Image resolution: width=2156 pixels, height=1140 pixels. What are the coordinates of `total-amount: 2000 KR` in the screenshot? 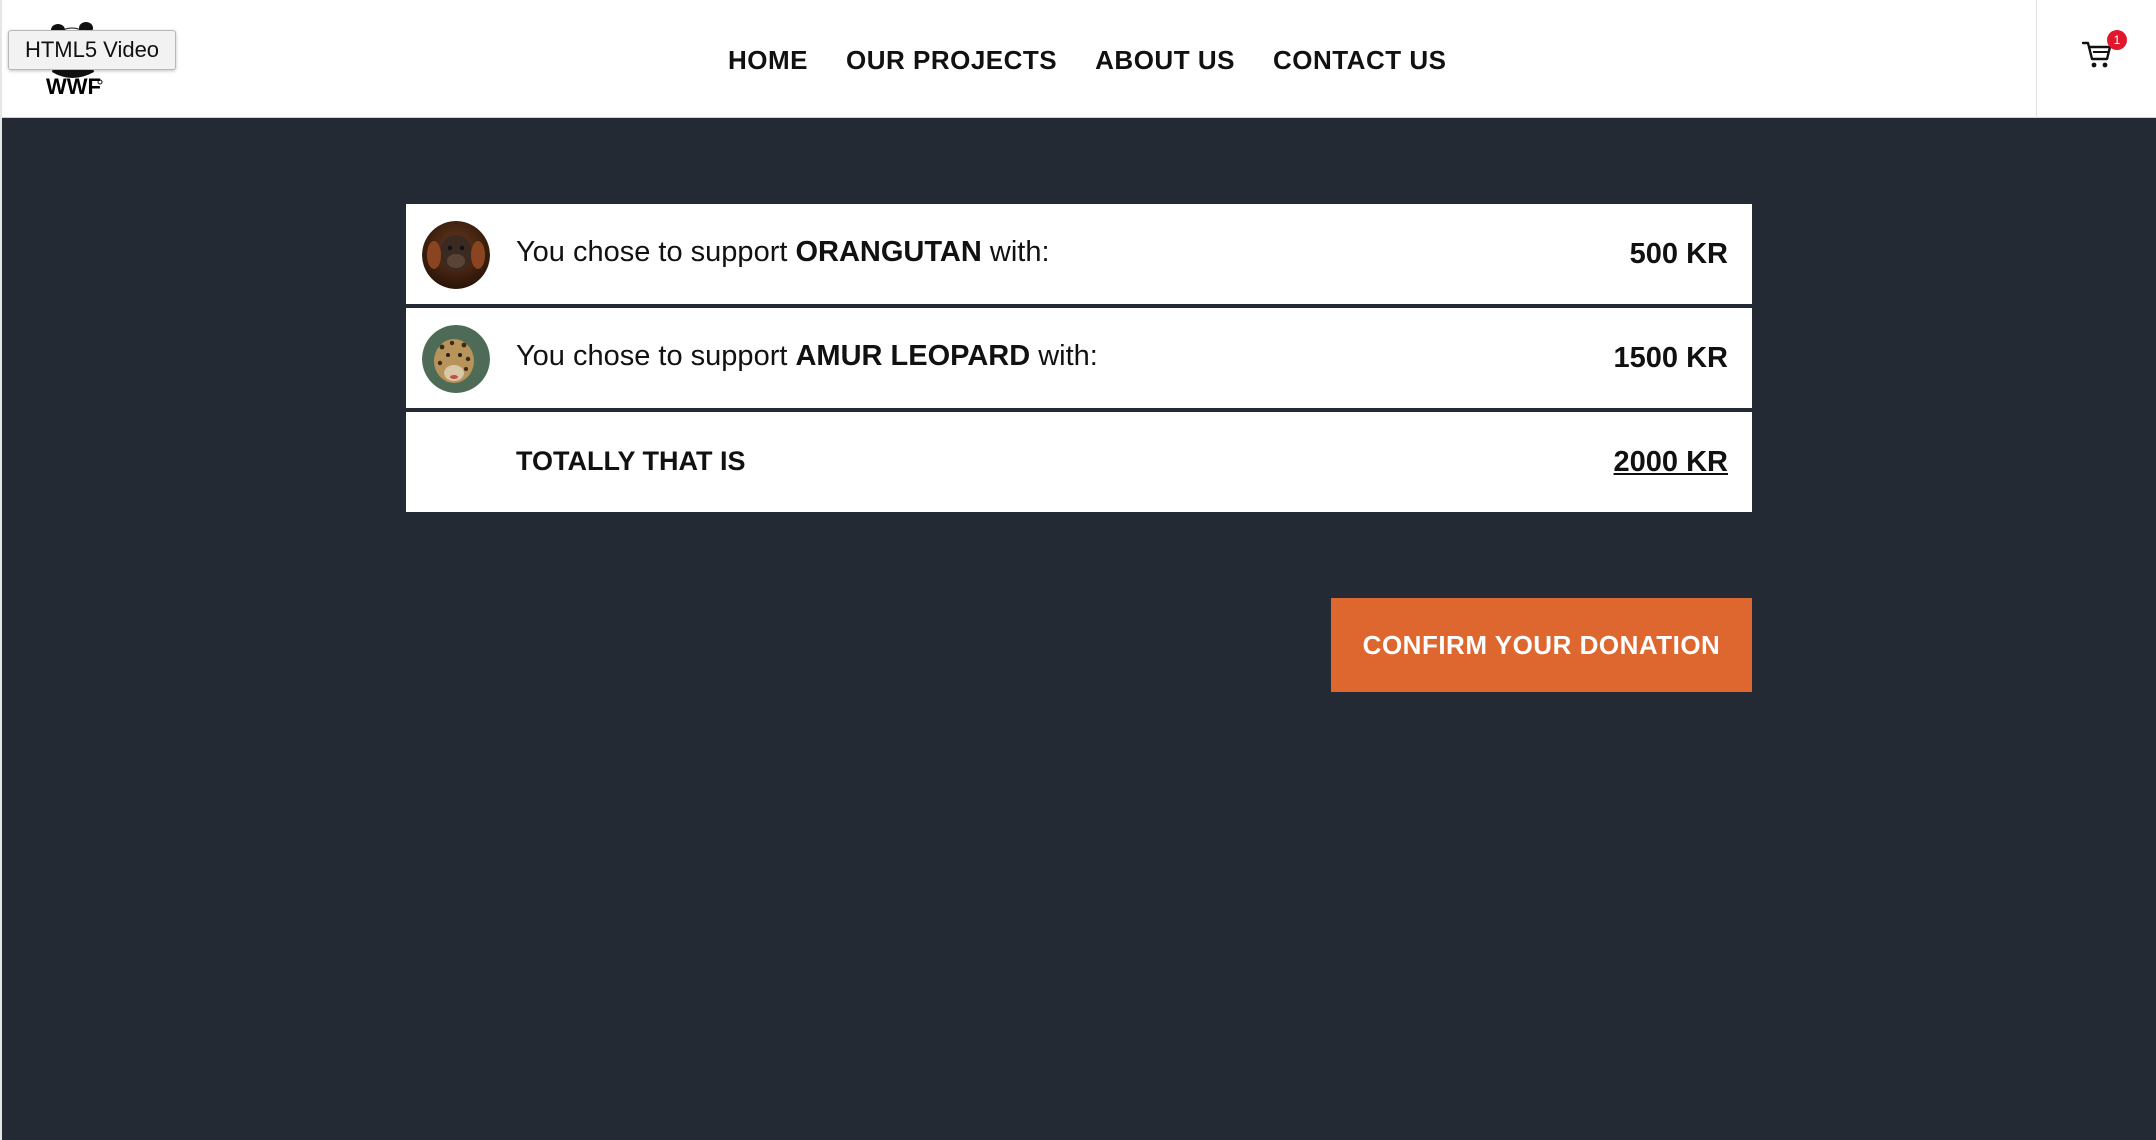 It's located at (1670, 462).